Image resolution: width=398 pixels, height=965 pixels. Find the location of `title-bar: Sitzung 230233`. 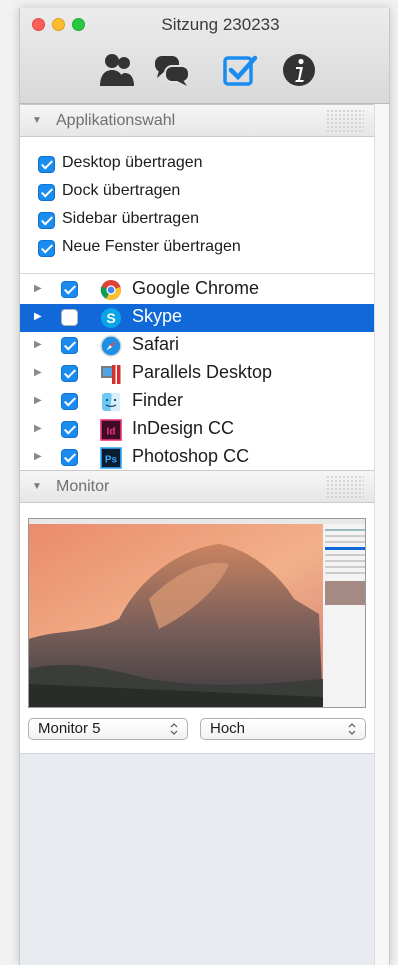

title-bar: Sitzung 230233 is located at coordinates (204, 56).